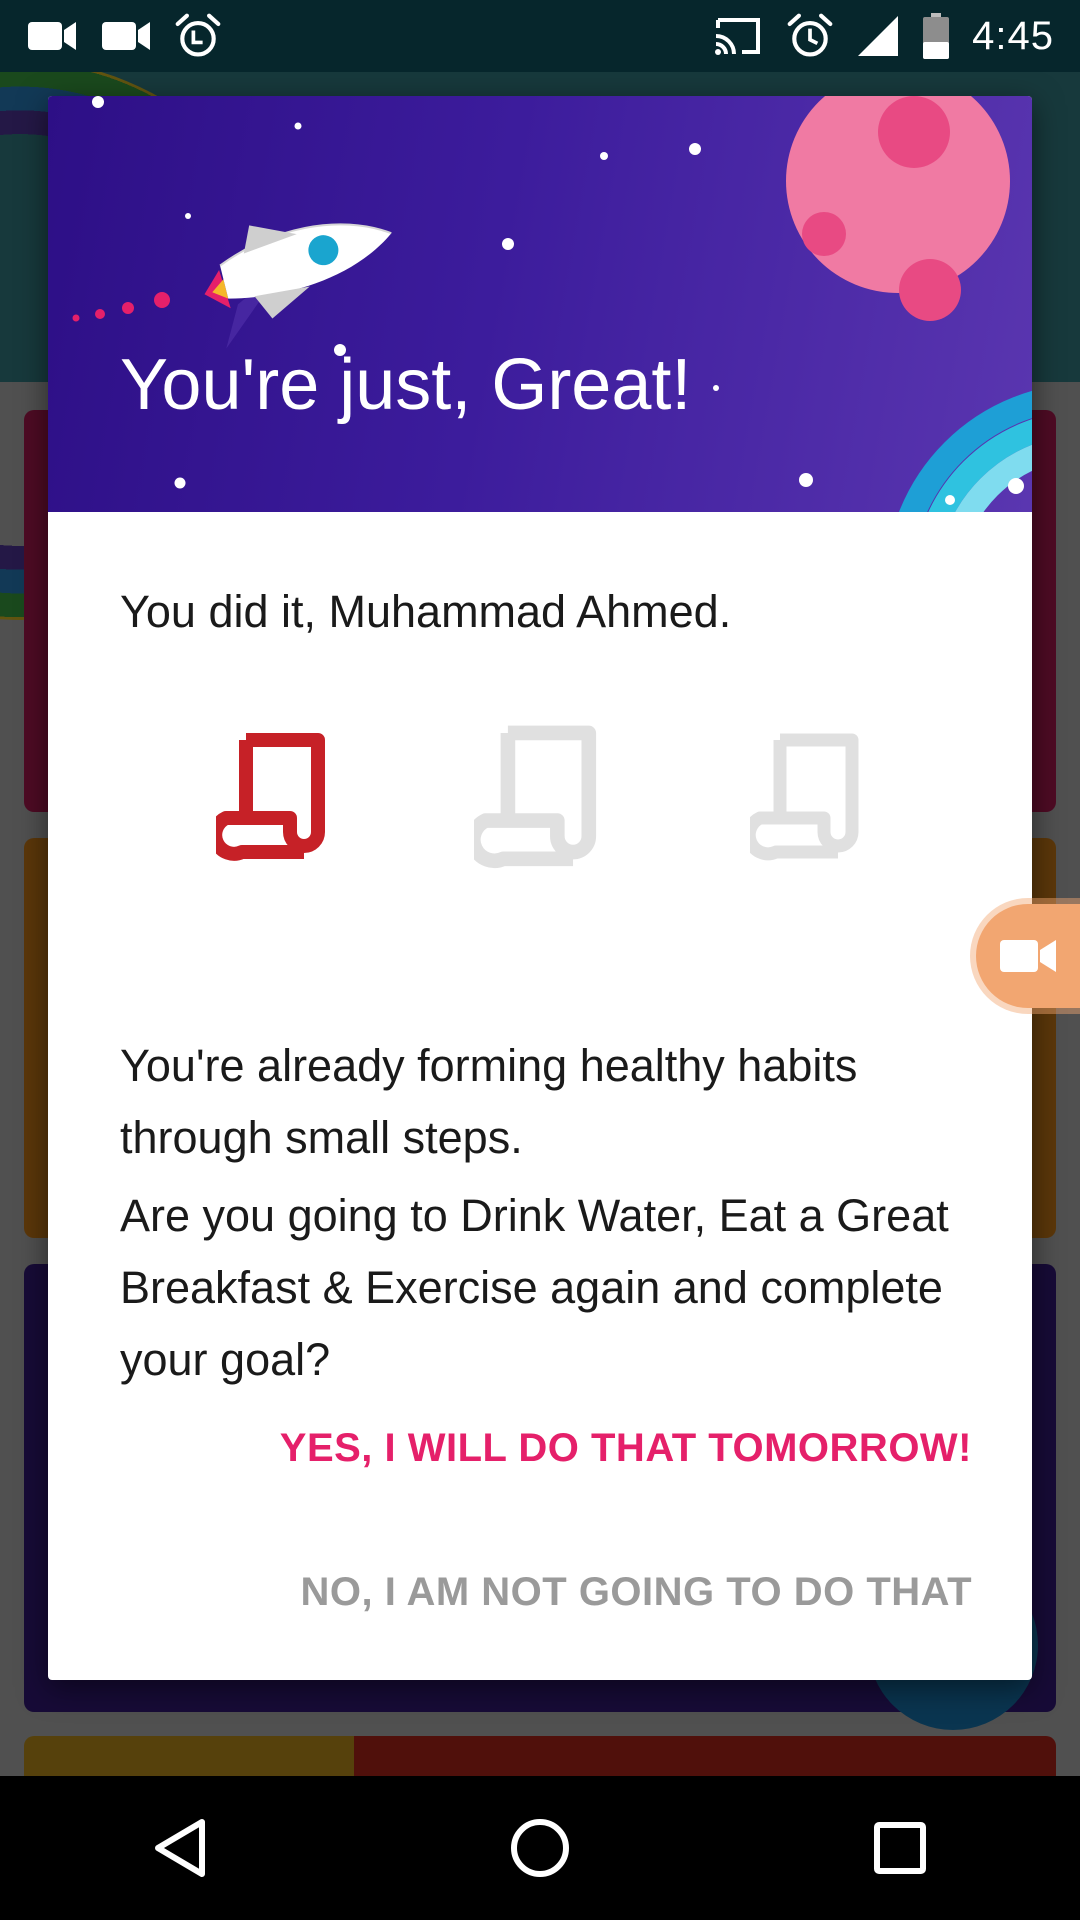 This screenshot has width=1080, height=1920. Describe the element at coordinates (121, 307) in the screenshot. I see `rocket-trail-illustration` at that location.